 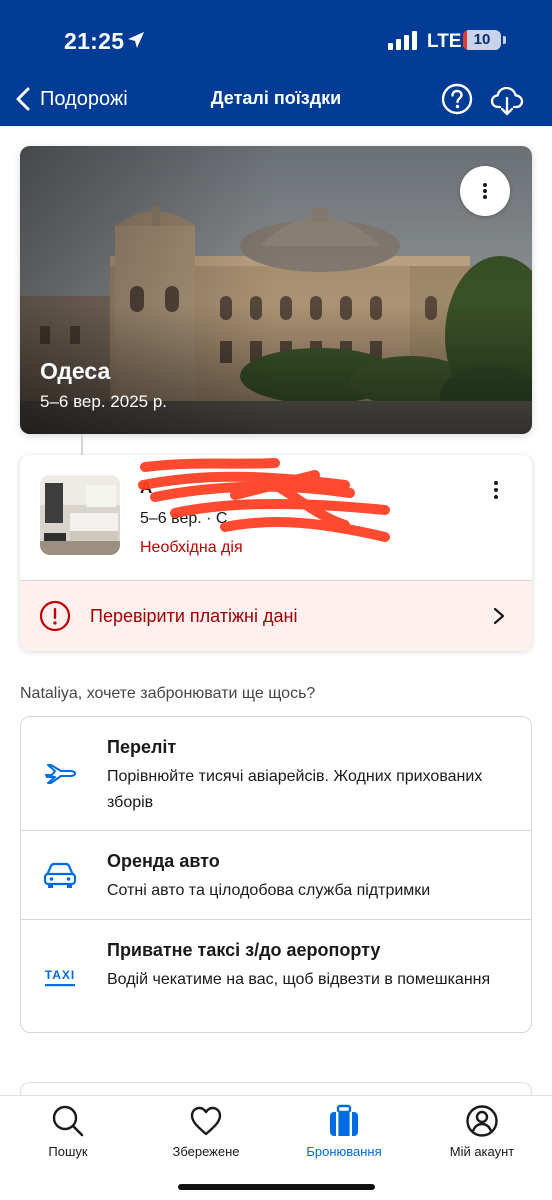 I want to click on account-icon, so click(x=482, y=1121).